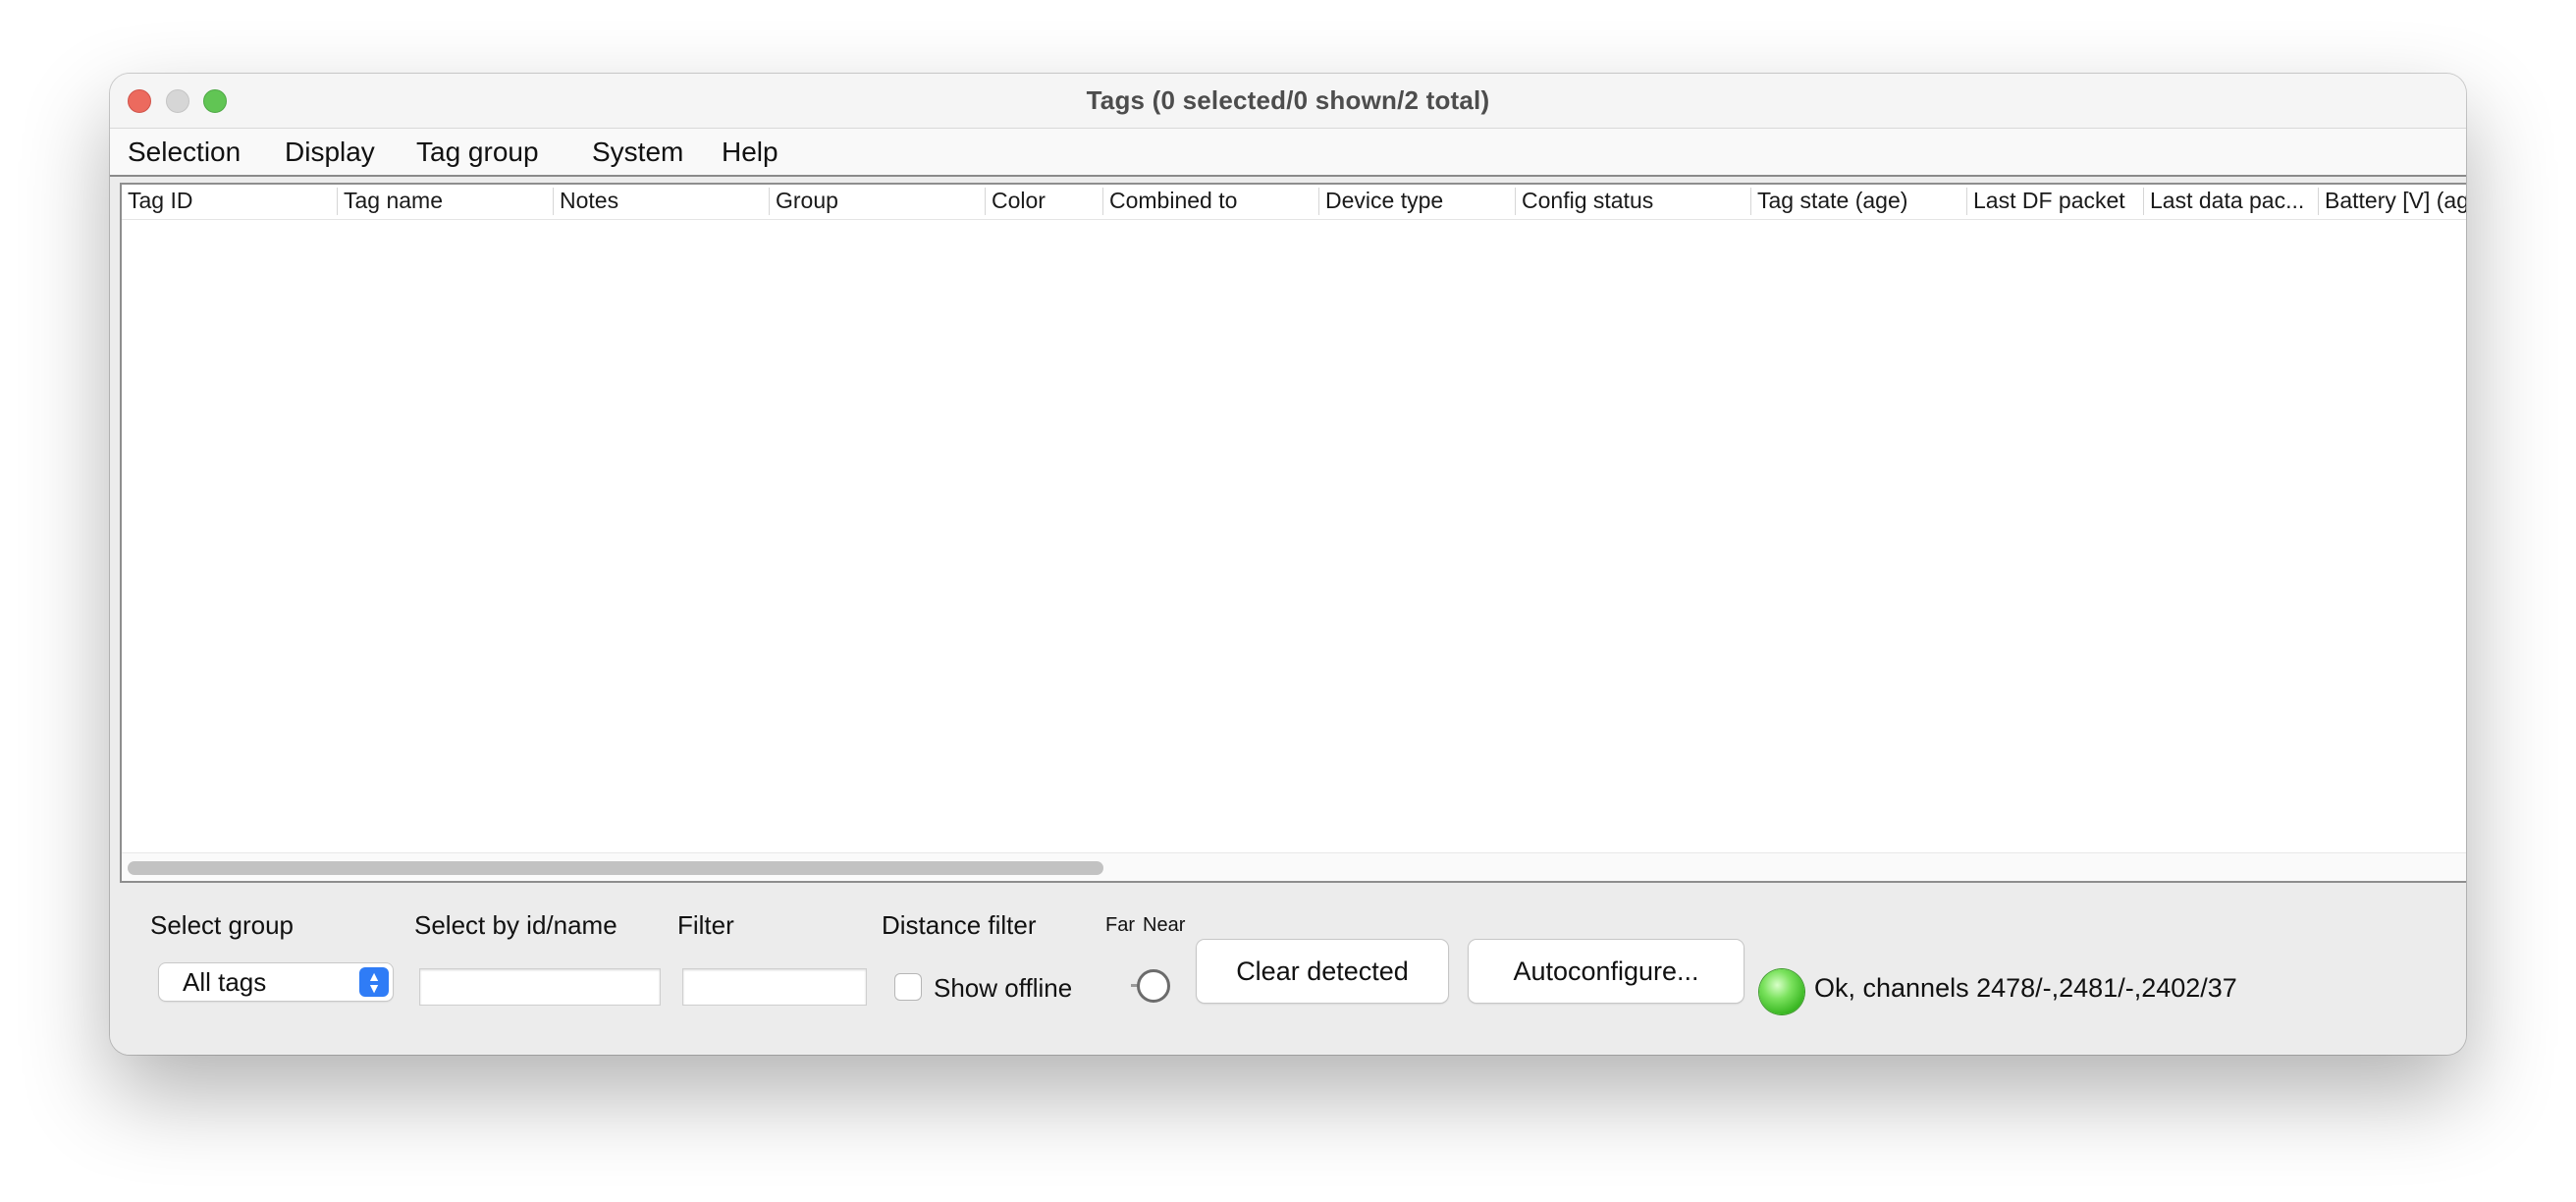  Describe the element at coordinates (1294, 866) in the screenshot. I see `horizontal-scrollbar` at that location.